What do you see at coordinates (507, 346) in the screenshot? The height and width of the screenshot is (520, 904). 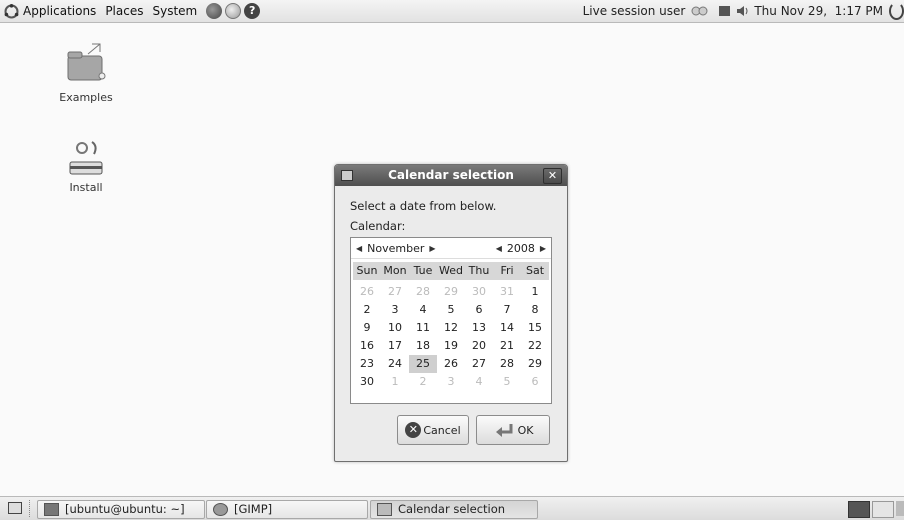 I see `calendar-day: 21` at bounding box center [507, 346].